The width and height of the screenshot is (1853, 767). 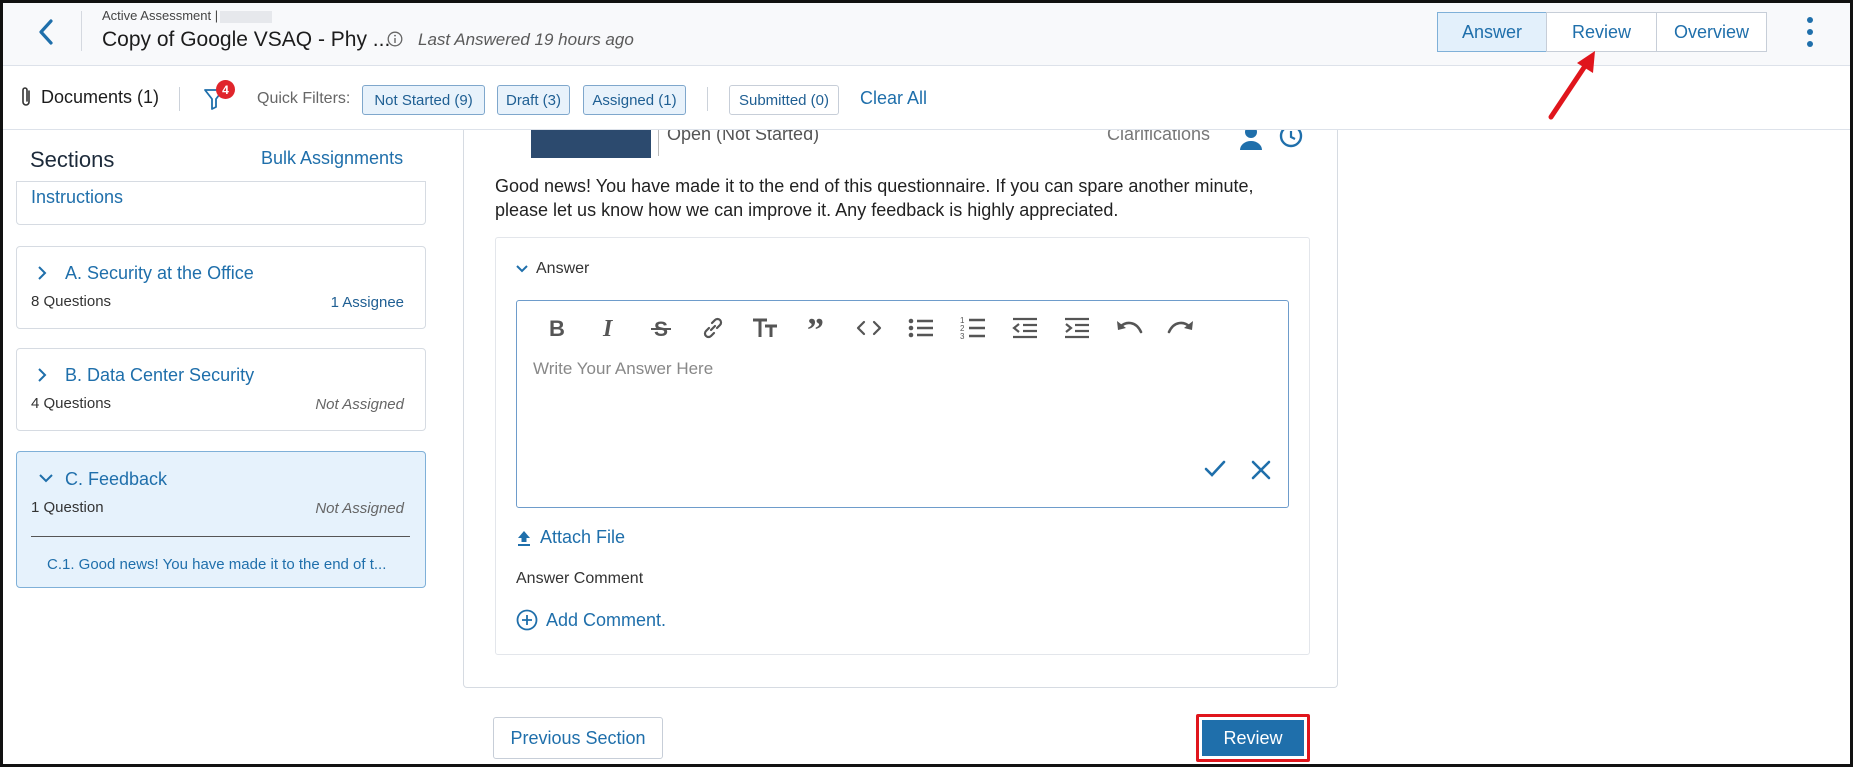 What do you see at coordinates (1251, 140) in the screenshot?
I see `assign-user-icon` at bounding box center [1251, 140].